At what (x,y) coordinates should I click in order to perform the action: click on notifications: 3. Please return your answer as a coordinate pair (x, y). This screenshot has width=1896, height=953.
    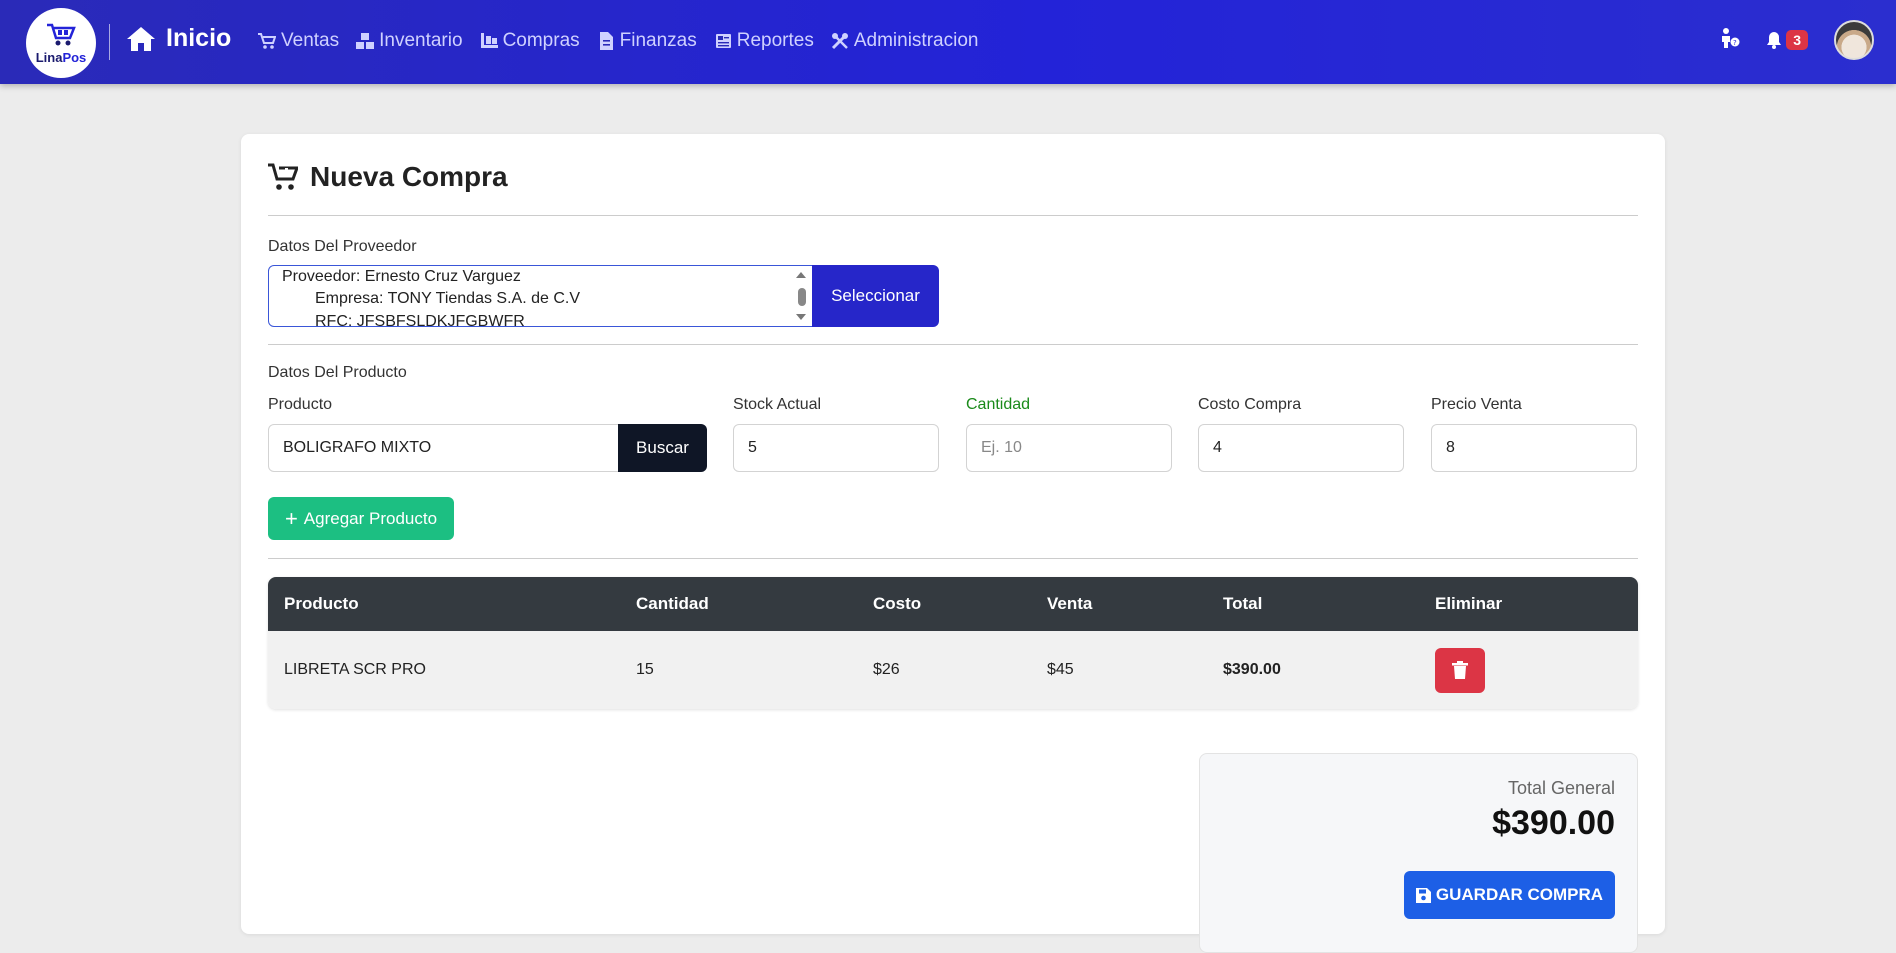
    Looking at the image, I should click on (1786, 40).